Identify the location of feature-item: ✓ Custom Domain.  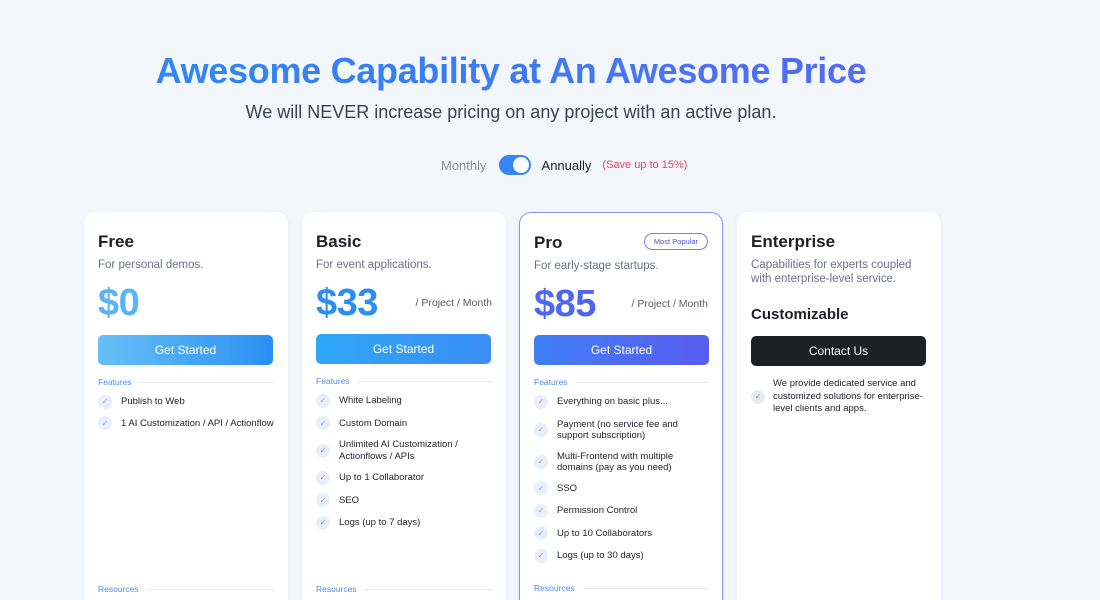
(404, 423).